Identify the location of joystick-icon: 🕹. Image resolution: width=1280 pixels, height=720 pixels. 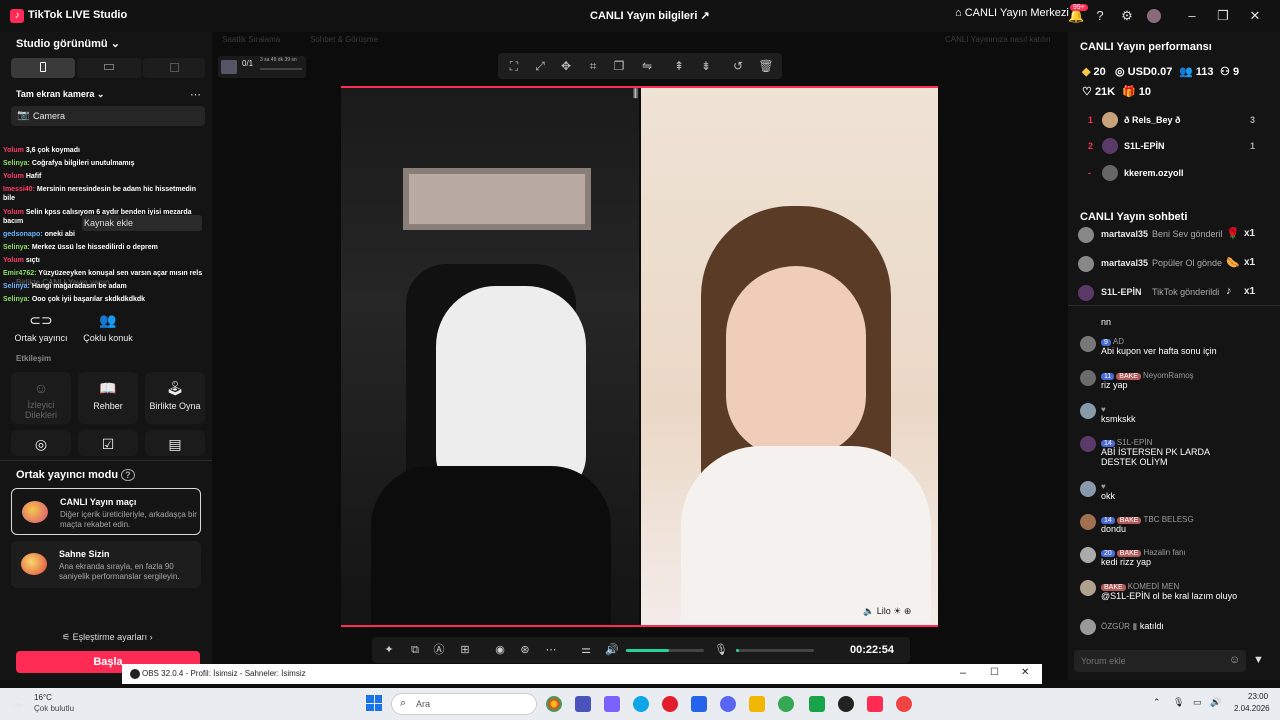
(175, 388).